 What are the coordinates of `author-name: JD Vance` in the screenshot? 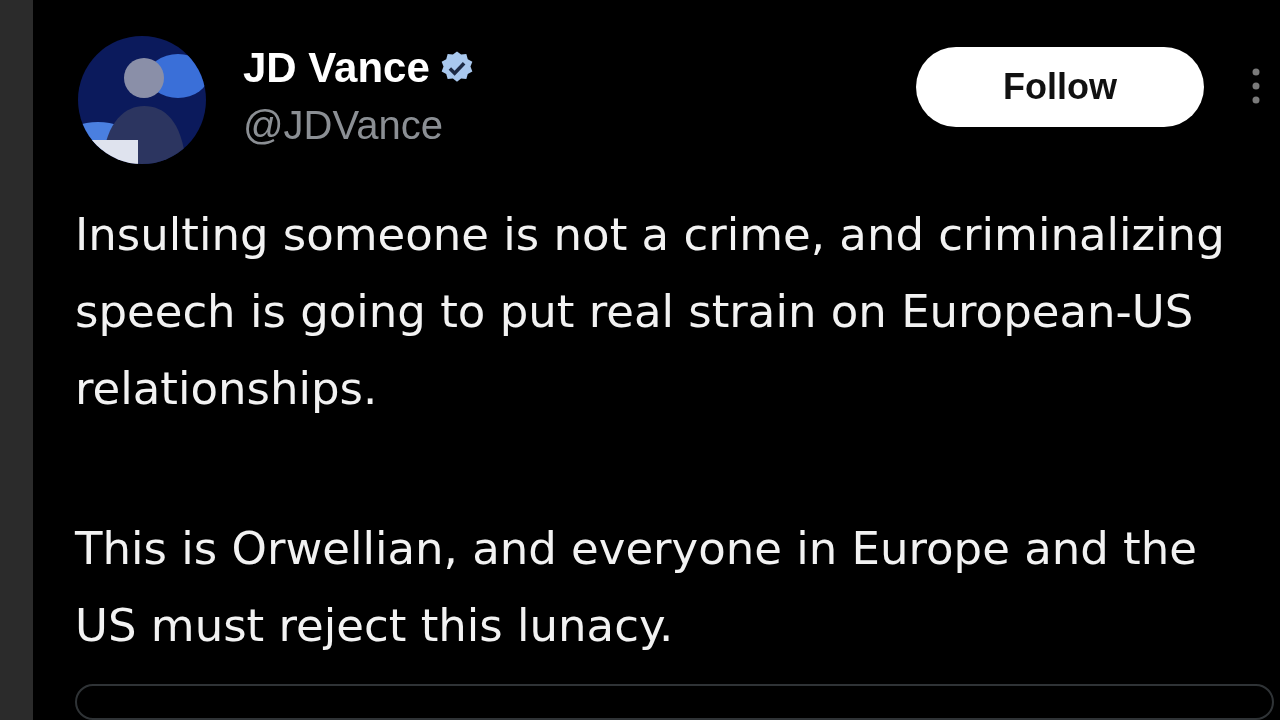 It's located at (336, 68).